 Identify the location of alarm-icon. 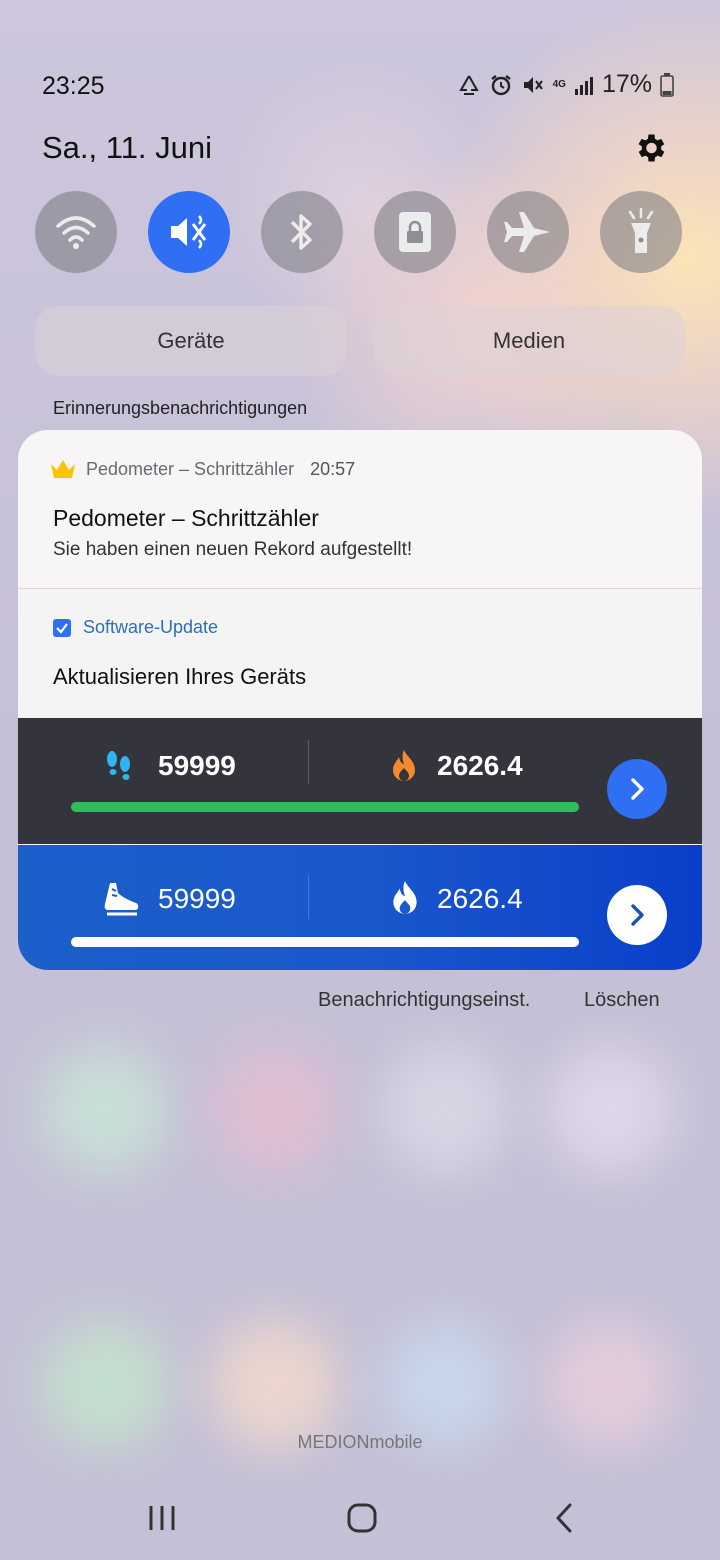
(500, 84).